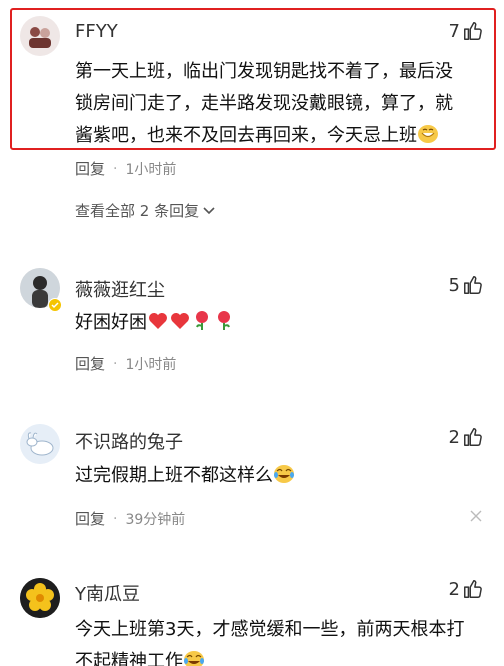 This screenshot has height=666, width=504. I want to click on comment-line-text: 过完假期上班不都这样么, so click(174, 475).